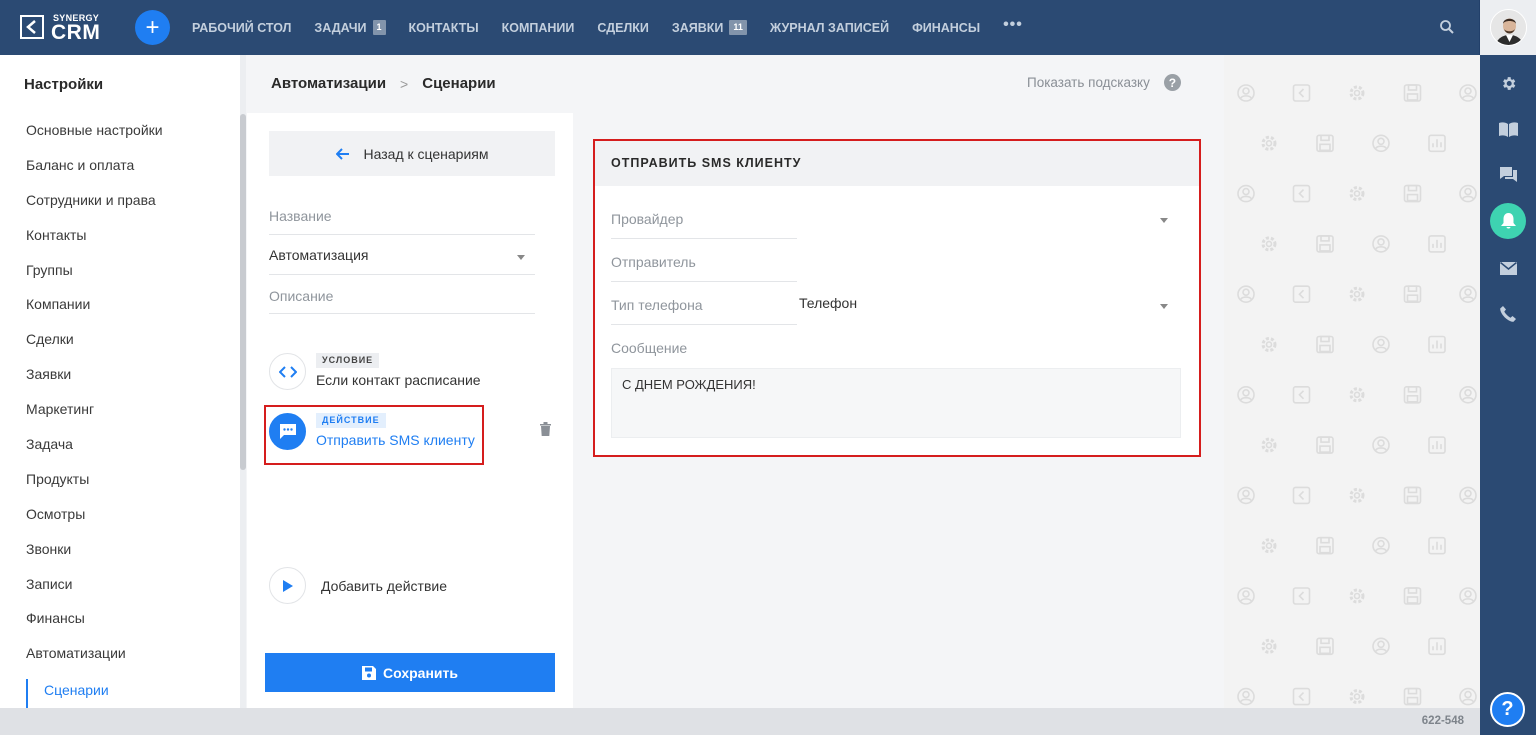  Describe the element at coordinates (94, 522) in the screenshot. I see `sidebar-item-inspections: Осмотры` at that location.